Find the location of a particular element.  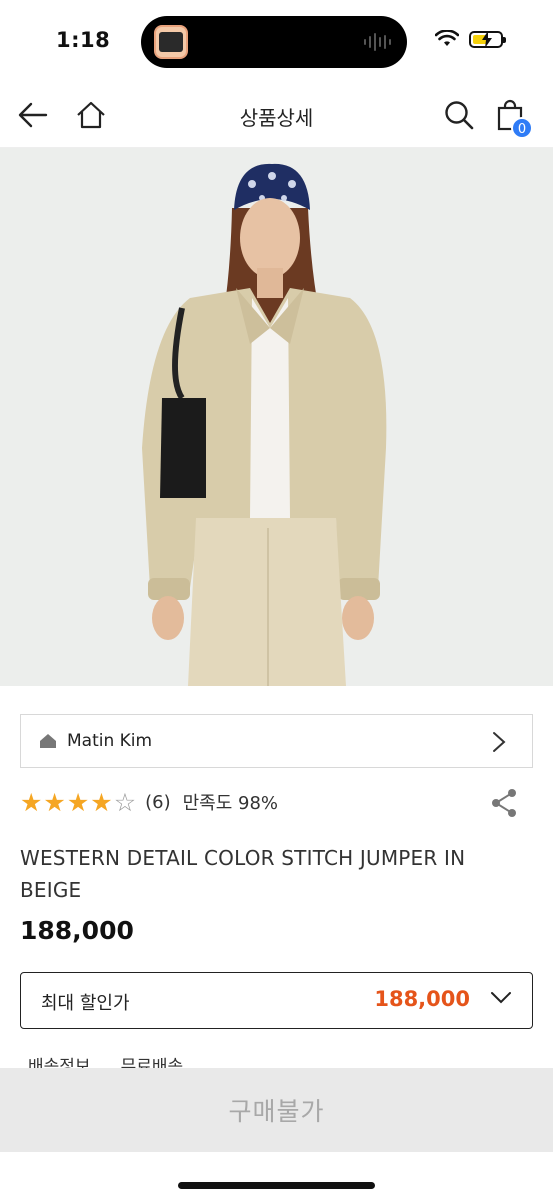

shipping-value: 무료배송 is located at coordinates (152, 1062).